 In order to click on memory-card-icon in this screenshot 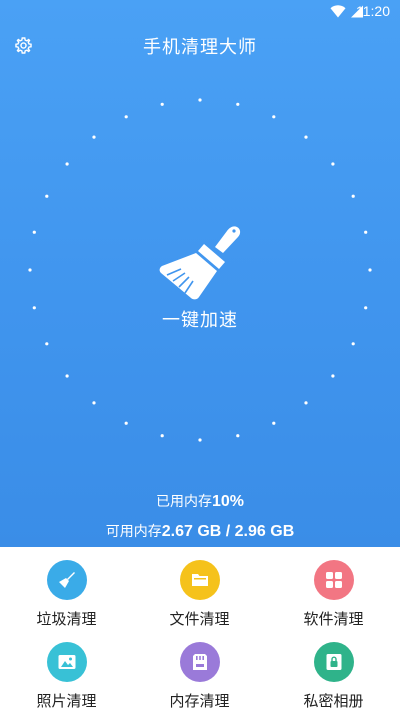, I will do `click(200, 662)`.